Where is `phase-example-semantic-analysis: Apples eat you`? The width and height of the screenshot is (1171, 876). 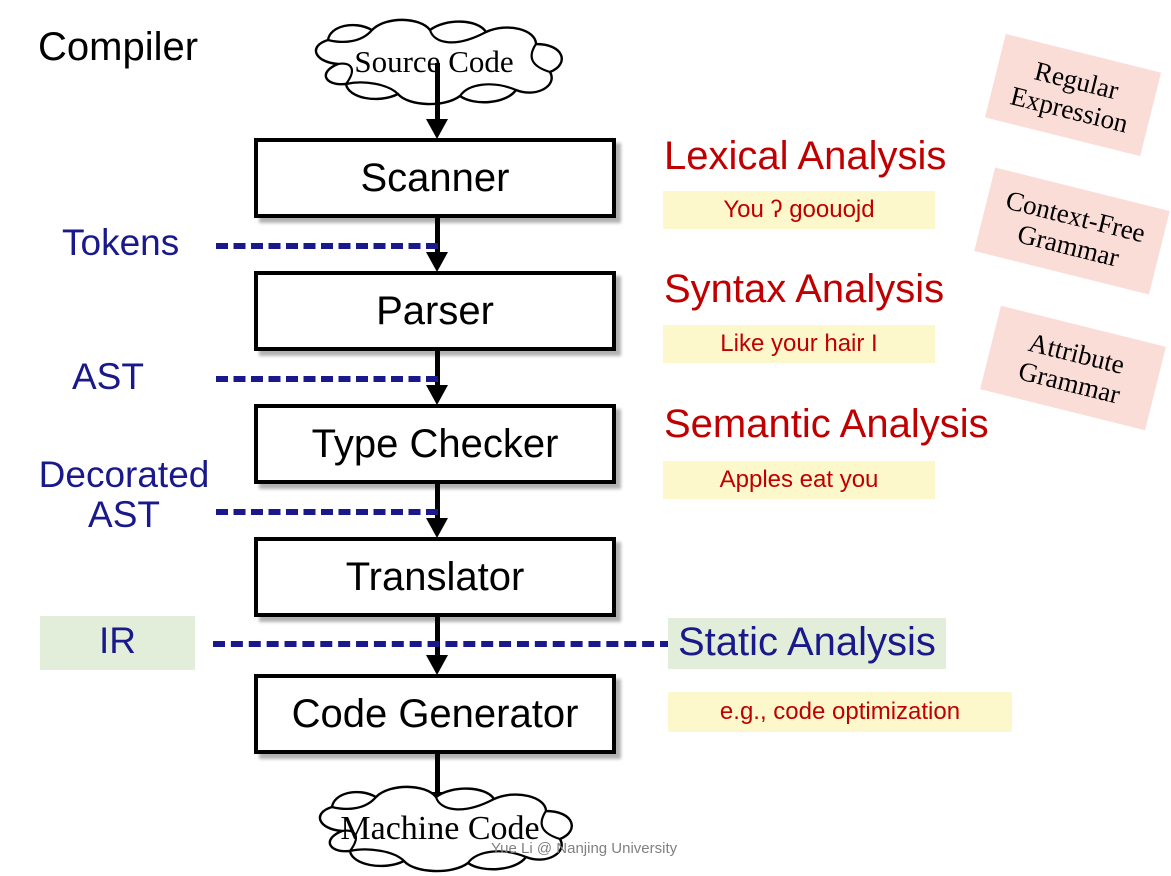 phase-example-semantic-analysis: Apples eat you is located at coordinates (799, 480).